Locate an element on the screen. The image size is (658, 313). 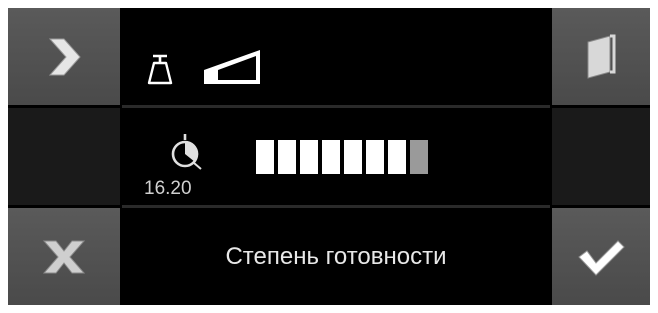
left-spacer is located at coordinates (64, 156).